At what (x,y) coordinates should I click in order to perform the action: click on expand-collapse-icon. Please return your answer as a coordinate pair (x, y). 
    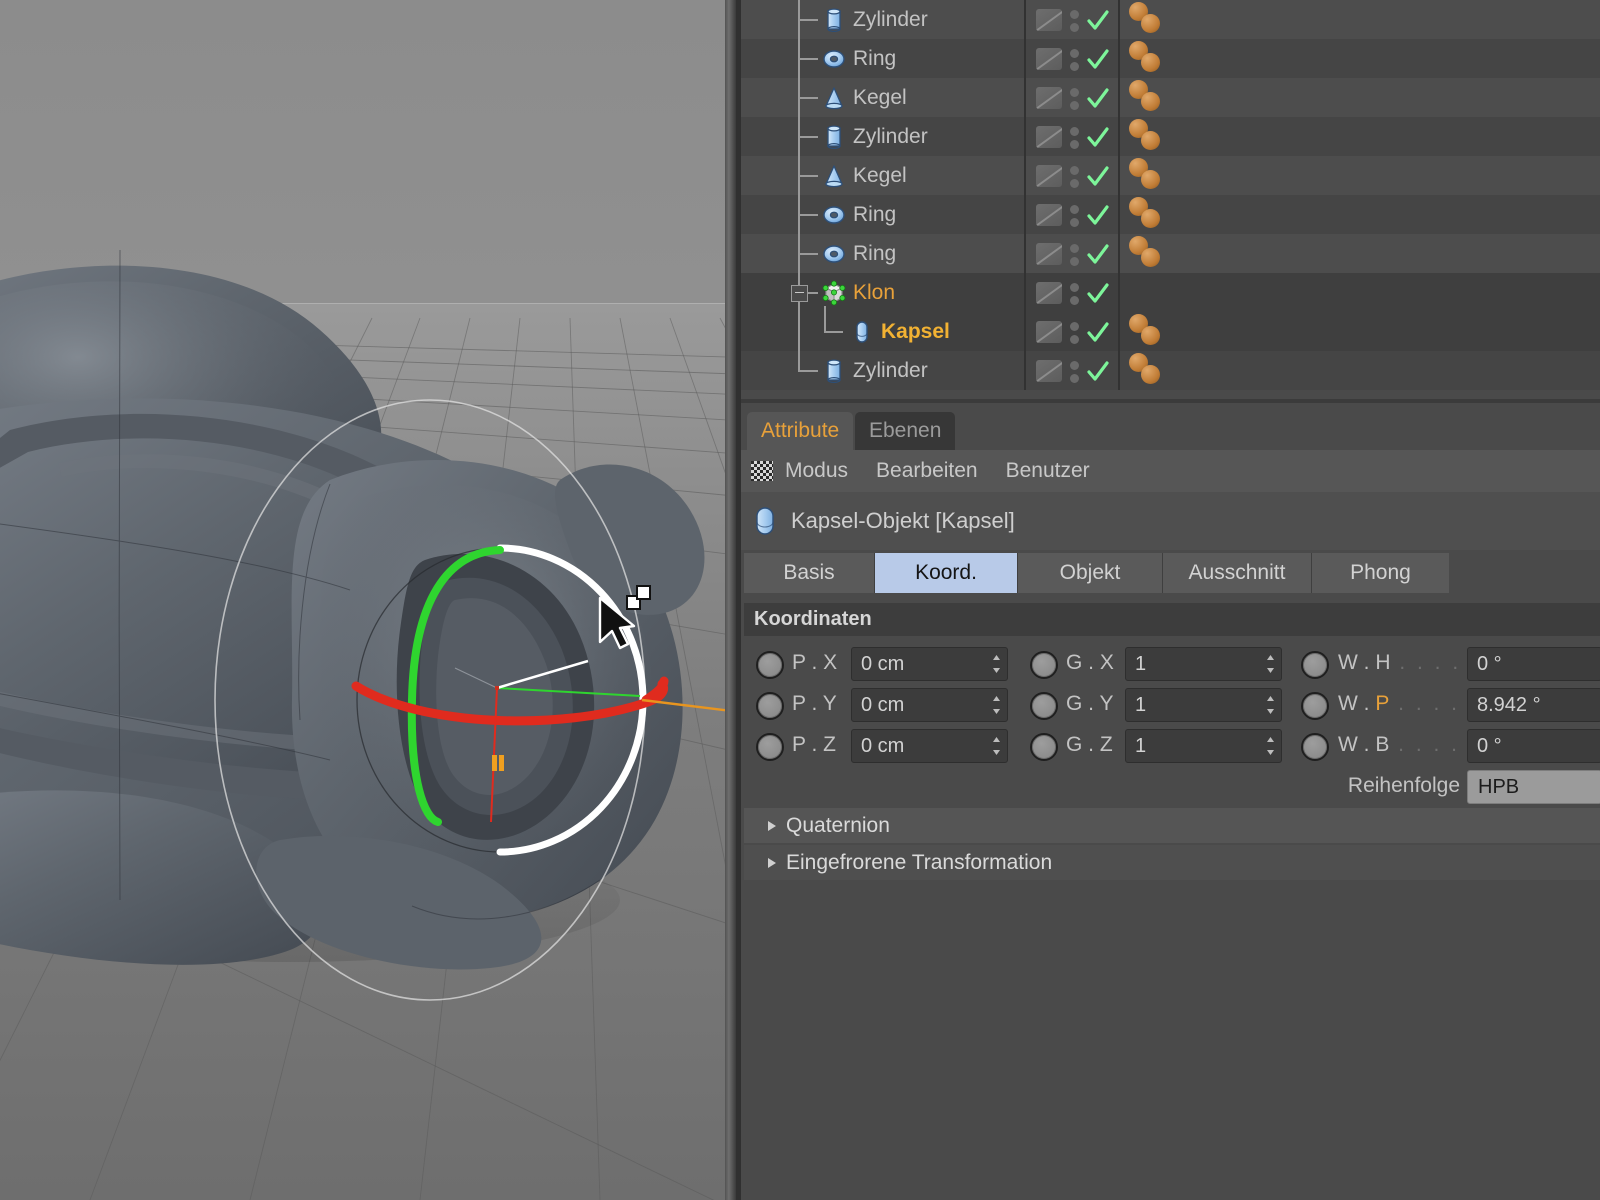
    Looking at the image, I should click on (799, 293).